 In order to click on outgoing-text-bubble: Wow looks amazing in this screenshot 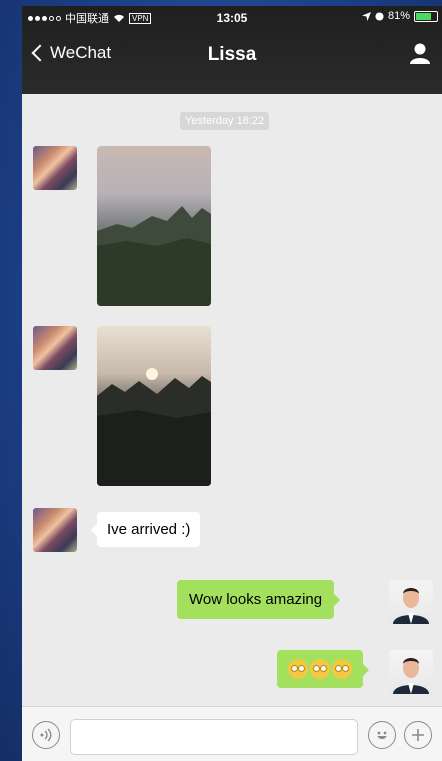, I will do `click(259, 599)`.